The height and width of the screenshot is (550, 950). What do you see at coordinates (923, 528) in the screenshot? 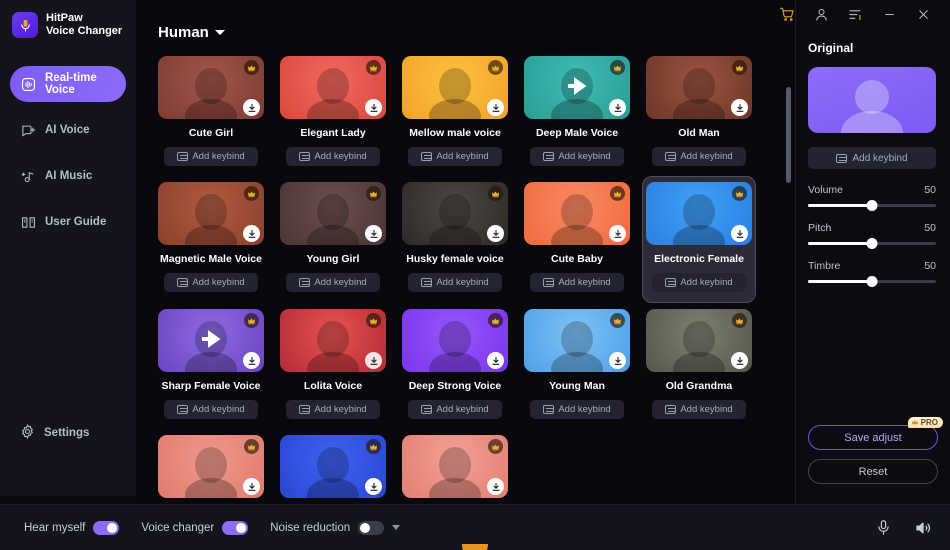
I see `speaker-icon` at bounding box center [923, 528].